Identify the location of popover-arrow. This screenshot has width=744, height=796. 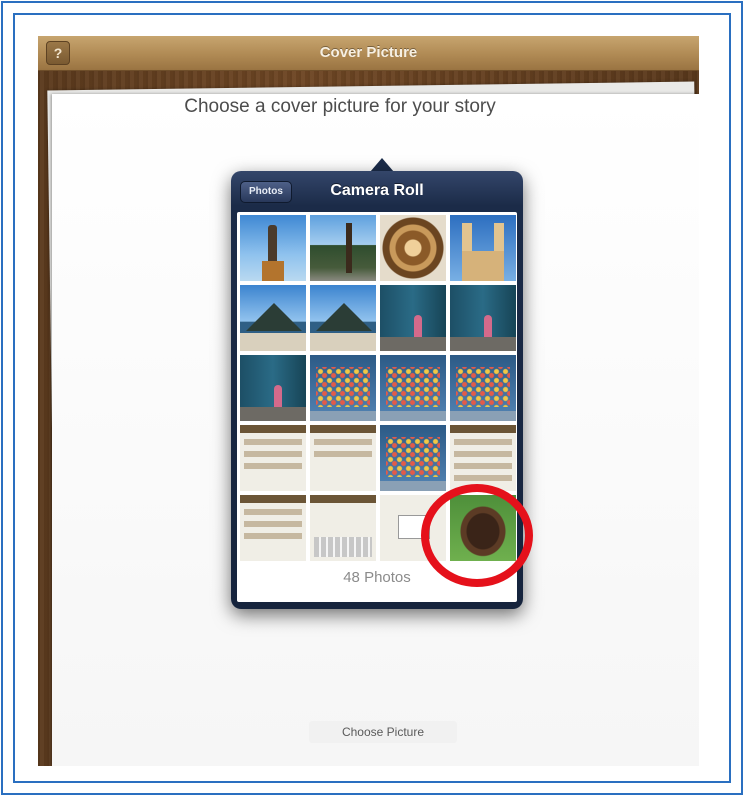
(382, 165).